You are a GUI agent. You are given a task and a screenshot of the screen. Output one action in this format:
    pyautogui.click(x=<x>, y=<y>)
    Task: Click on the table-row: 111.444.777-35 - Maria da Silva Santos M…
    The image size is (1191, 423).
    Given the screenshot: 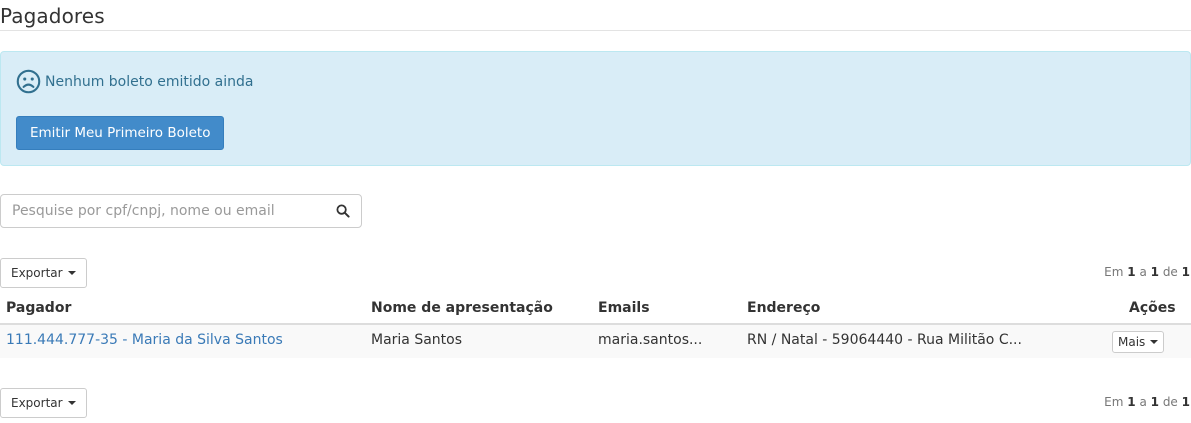 What is the action you would take?
    pyautogui.click(x=595, y=341)
    